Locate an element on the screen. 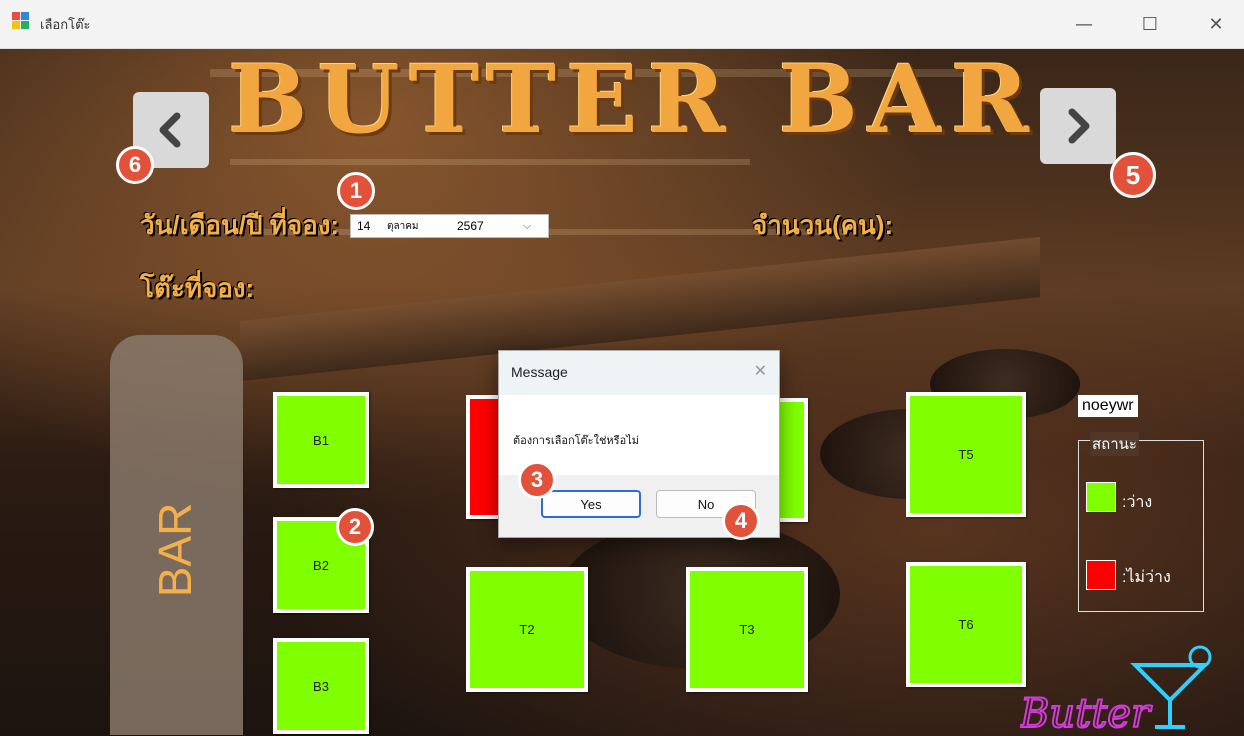  annotation-badge: 6 is located at coordinates (135, 165).